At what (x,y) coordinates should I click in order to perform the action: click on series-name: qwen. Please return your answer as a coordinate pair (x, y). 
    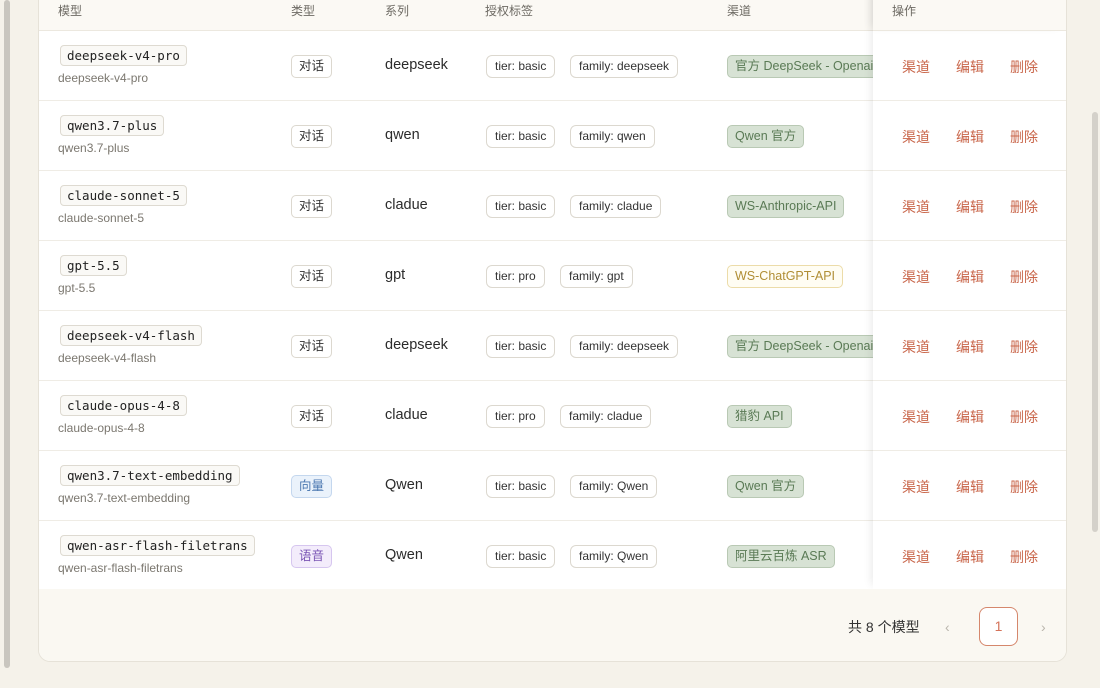
    Looking at the image, I should click on (402, 135).